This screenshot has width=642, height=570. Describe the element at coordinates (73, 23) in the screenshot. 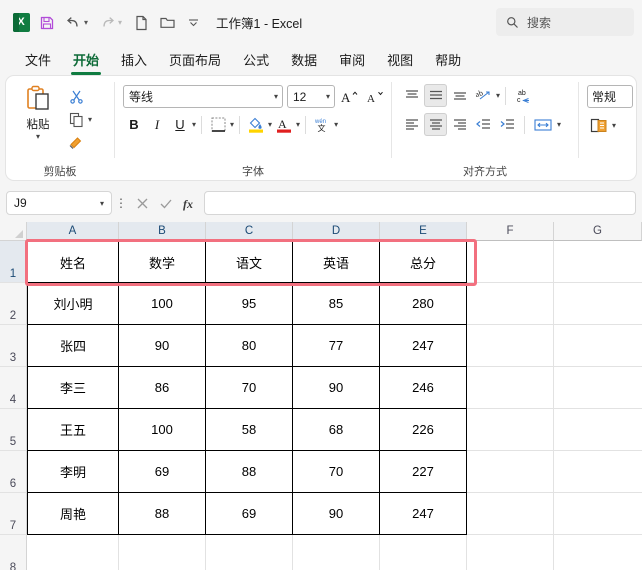

I see `undo-icon` at that location.